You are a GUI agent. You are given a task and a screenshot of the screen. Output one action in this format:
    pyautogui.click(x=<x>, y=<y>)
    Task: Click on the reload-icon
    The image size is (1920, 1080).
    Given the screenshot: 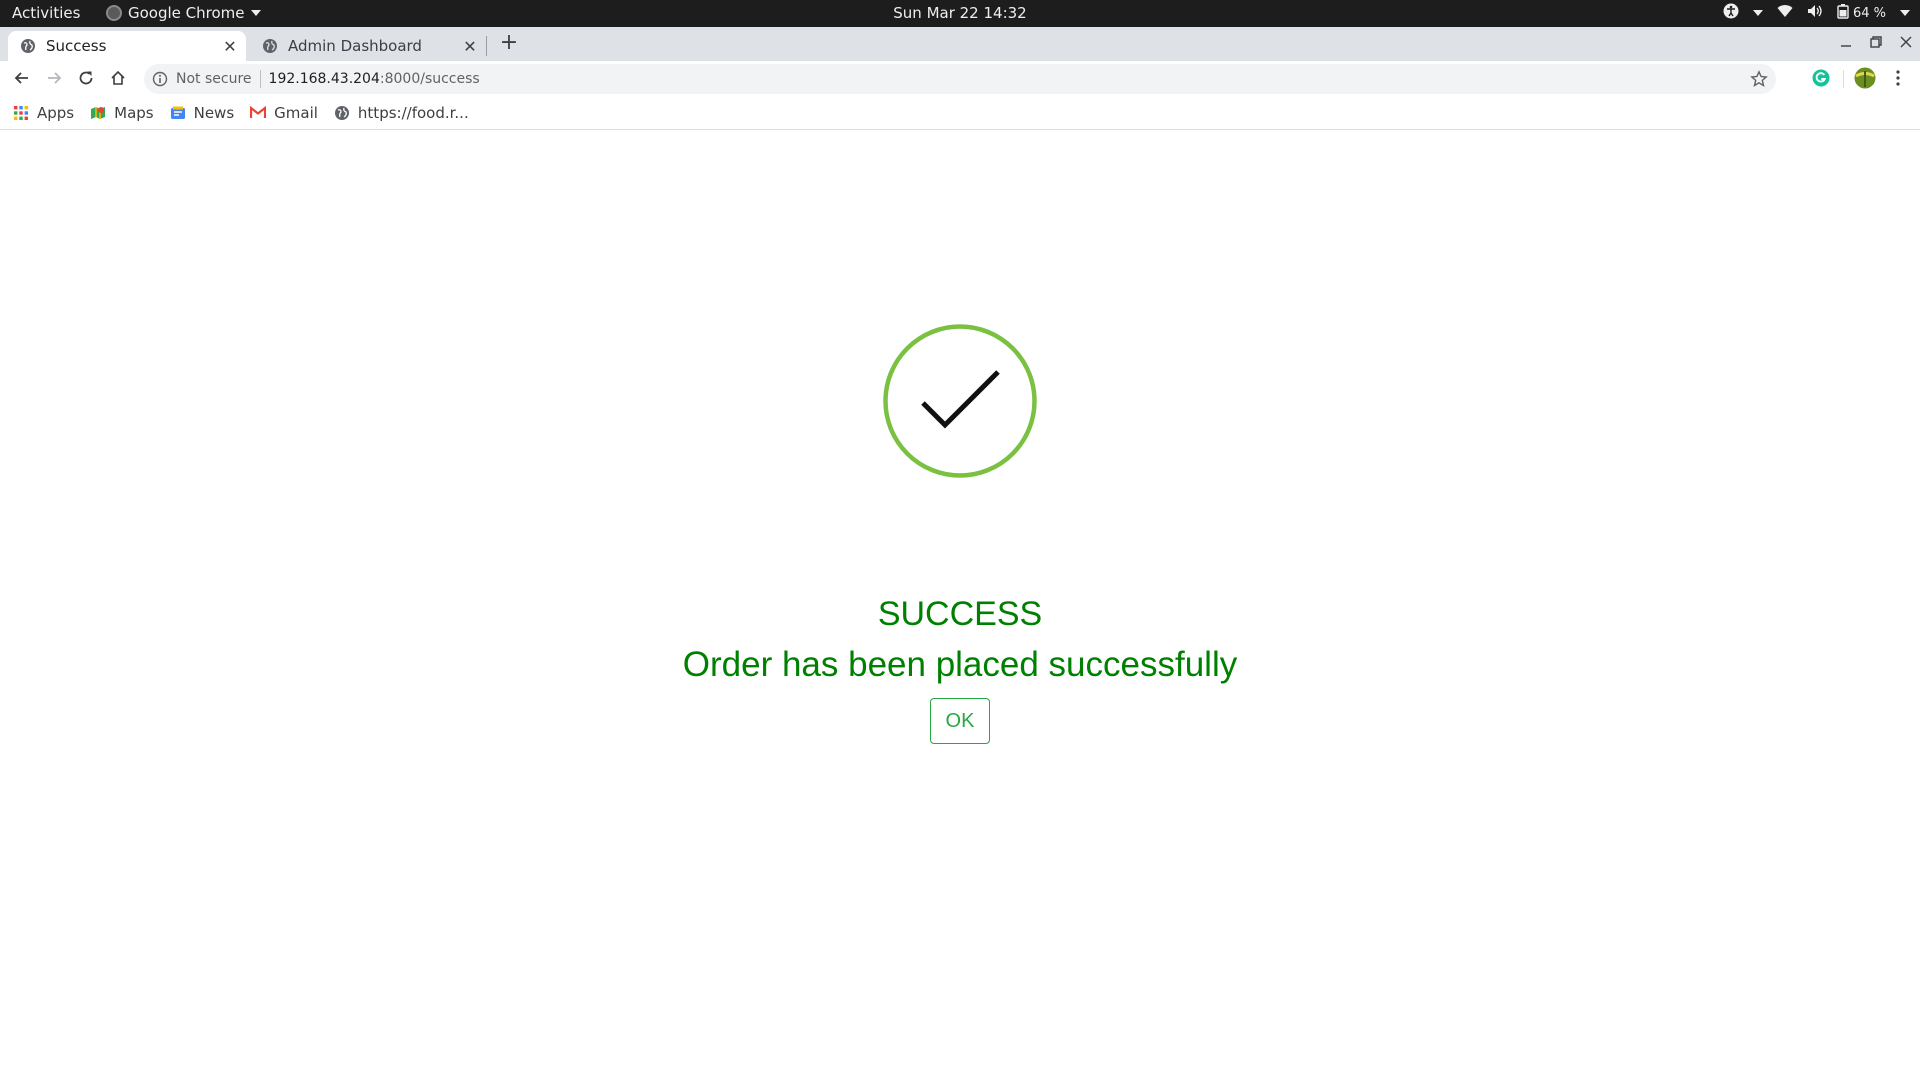 What is the action you would take?
    pyautogui.click(x=86, y=78)
    